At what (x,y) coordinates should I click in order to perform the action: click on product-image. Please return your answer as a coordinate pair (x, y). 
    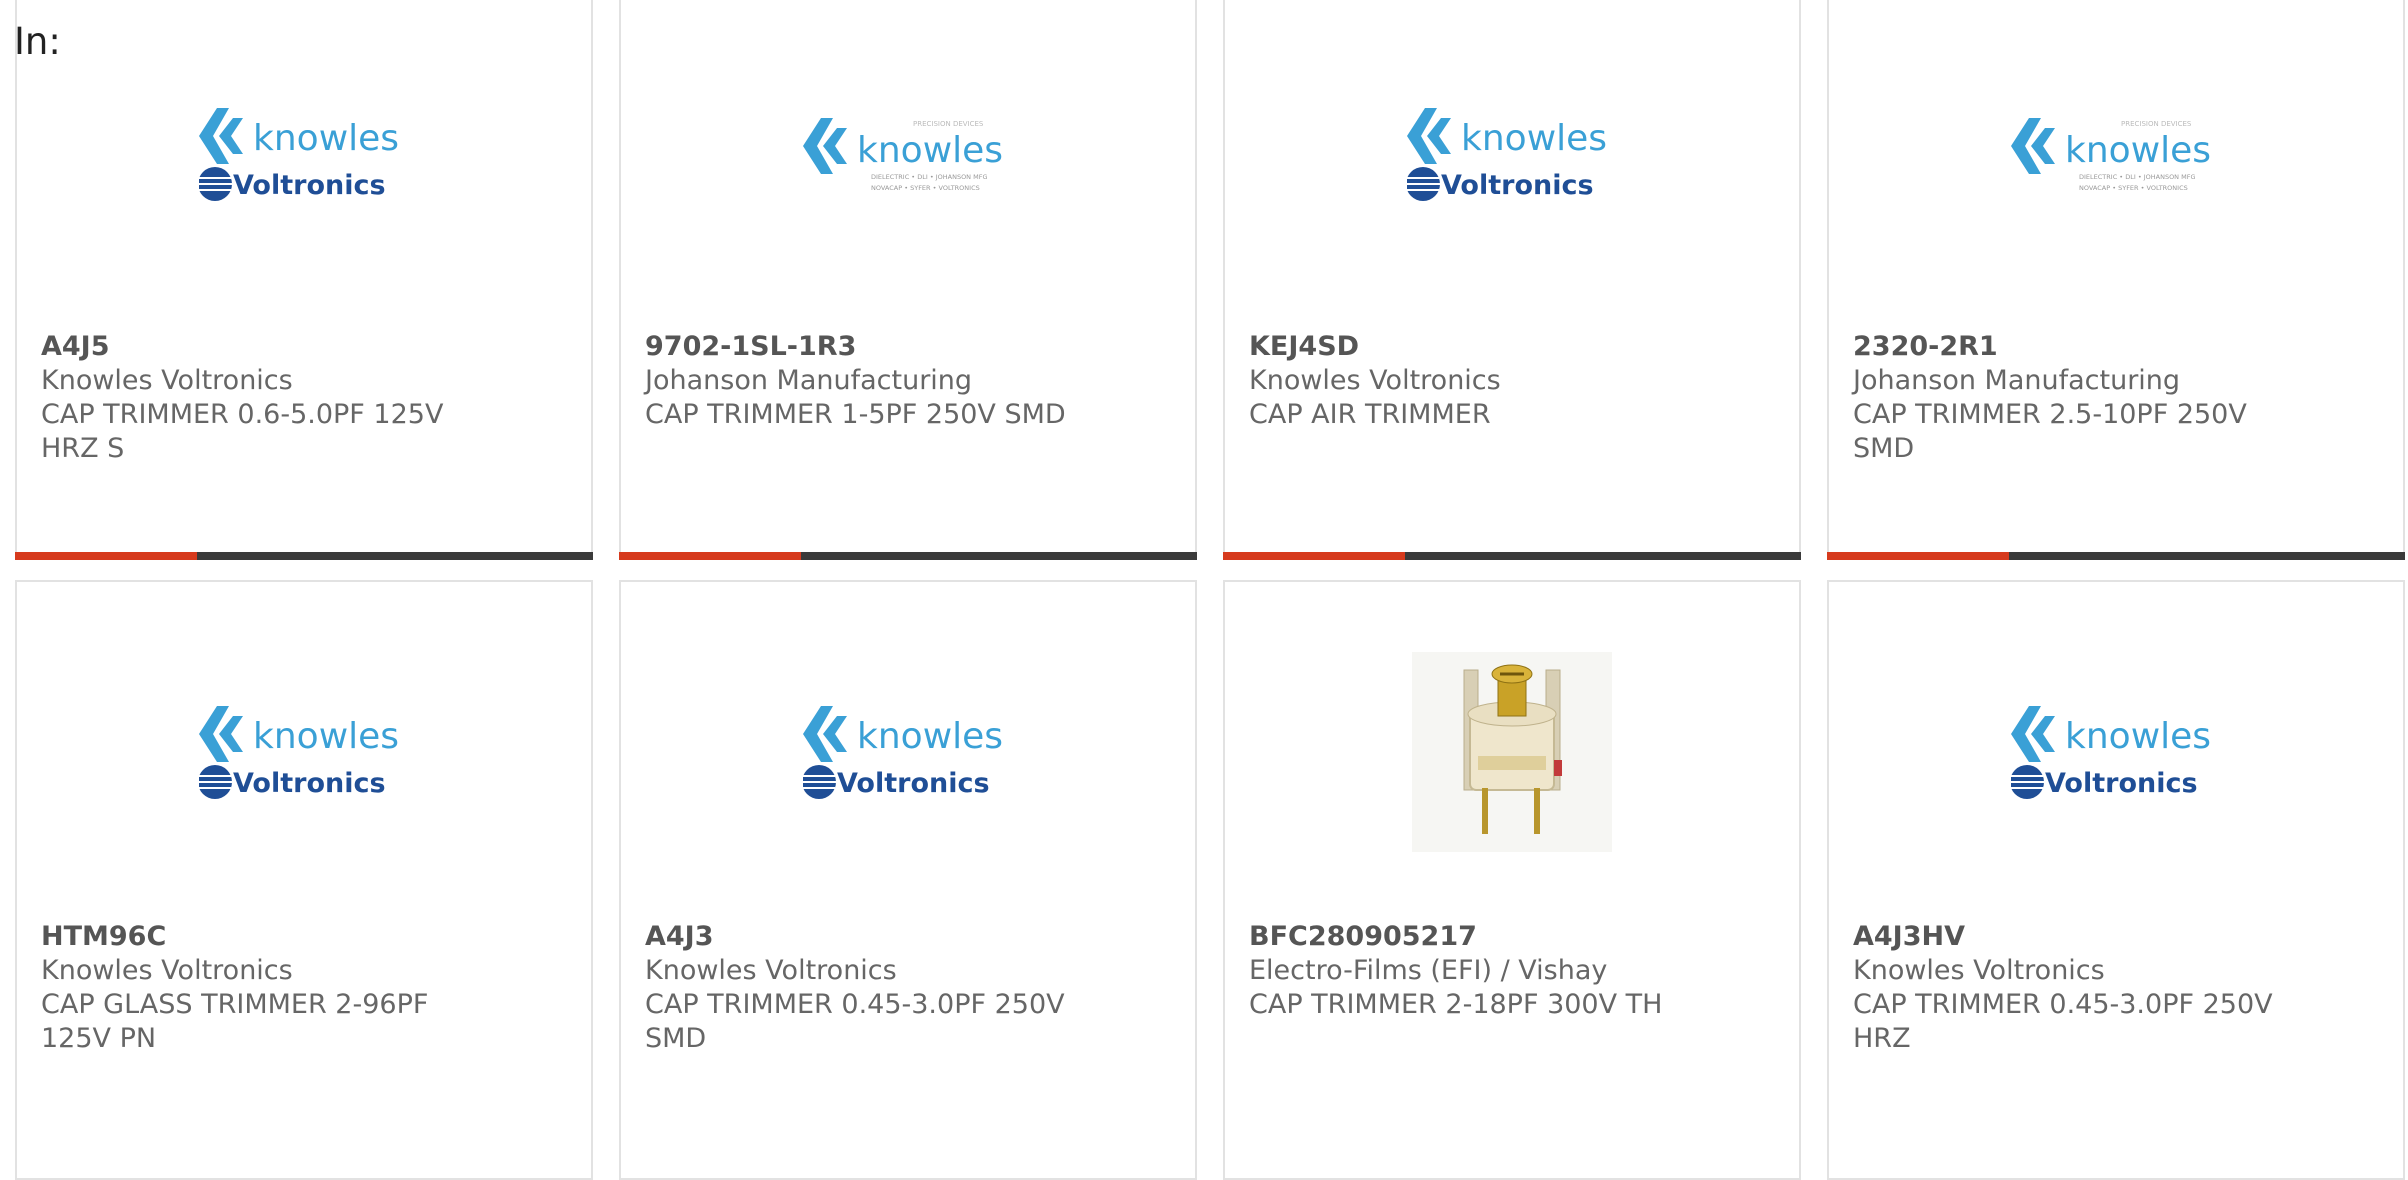
    Looking at the image, I should click on (1512, 752).